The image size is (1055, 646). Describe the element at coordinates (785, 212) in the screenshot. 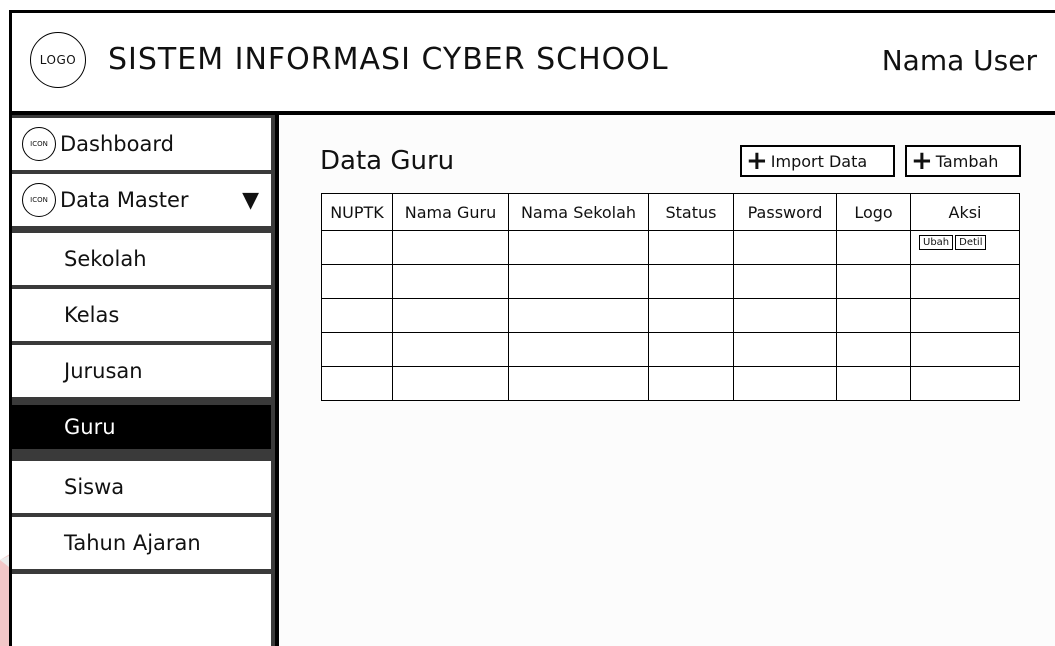

I see `column-header-password: Password` at that location.